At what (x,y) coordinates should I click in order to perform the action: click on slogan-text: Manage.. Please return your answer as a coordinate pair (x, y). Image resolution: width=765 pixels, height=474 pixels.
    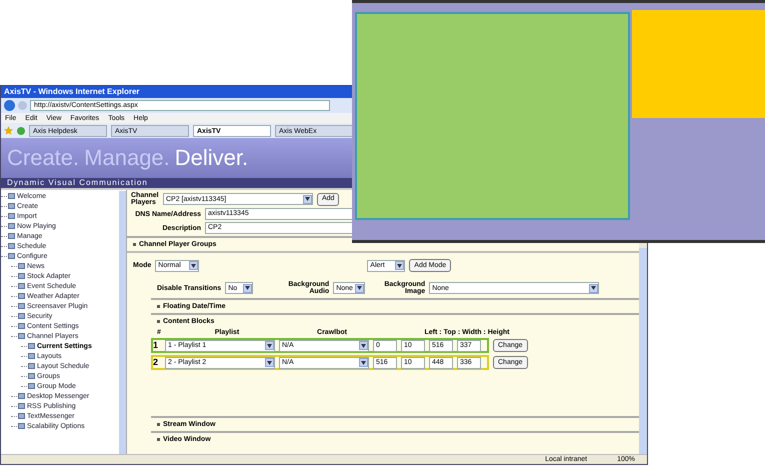
    Looking at the image, I should click on (127, 158).